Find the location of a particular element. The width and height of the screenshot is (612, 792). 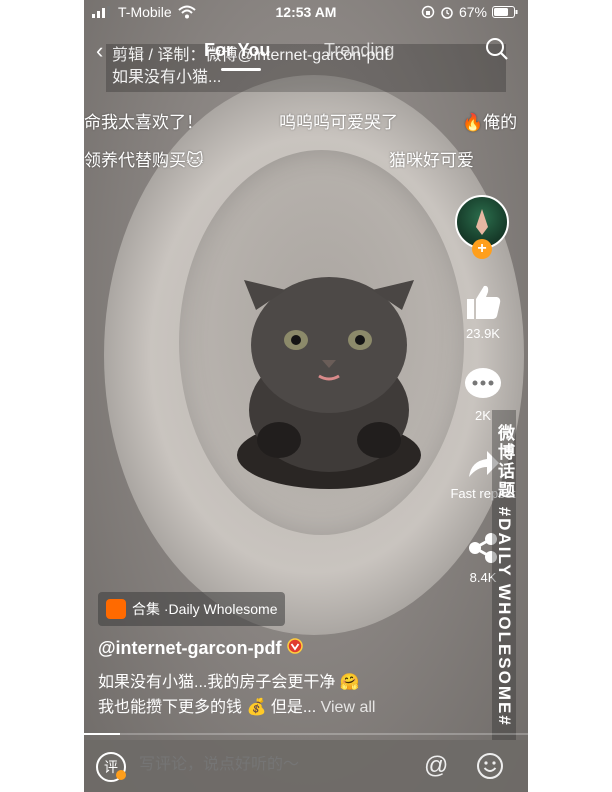

fire-icon: 🔥 is located at coordinates (473, 122).